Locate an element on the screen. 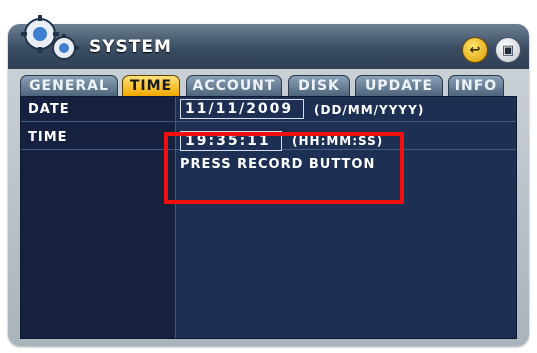 This screenshot has height=353, width=537. gears-icon is located at coordinates (50, 37).